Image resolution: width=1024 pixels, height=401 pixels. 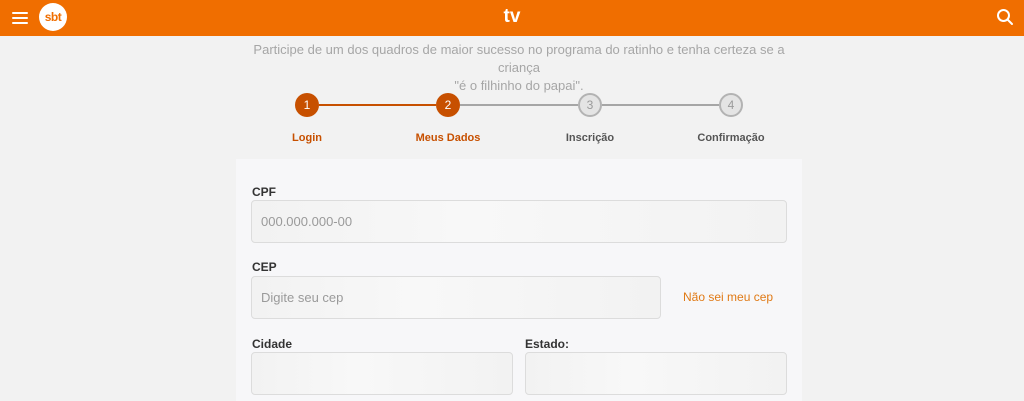 I want to click on step-1-label: Login, so click(x=307, y=138).